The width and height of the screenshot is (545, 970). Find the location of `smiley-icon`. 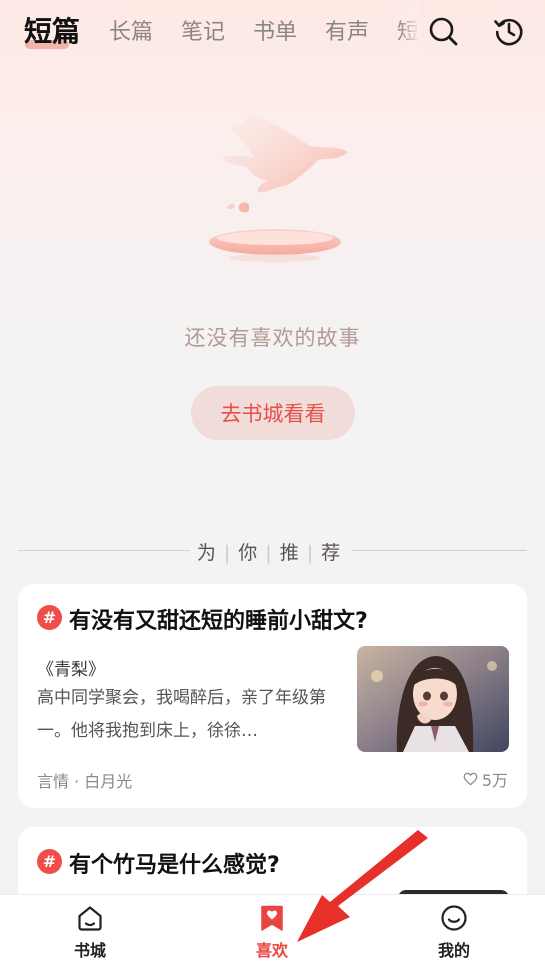

smiley-icon is located at coordinates (454, 918).